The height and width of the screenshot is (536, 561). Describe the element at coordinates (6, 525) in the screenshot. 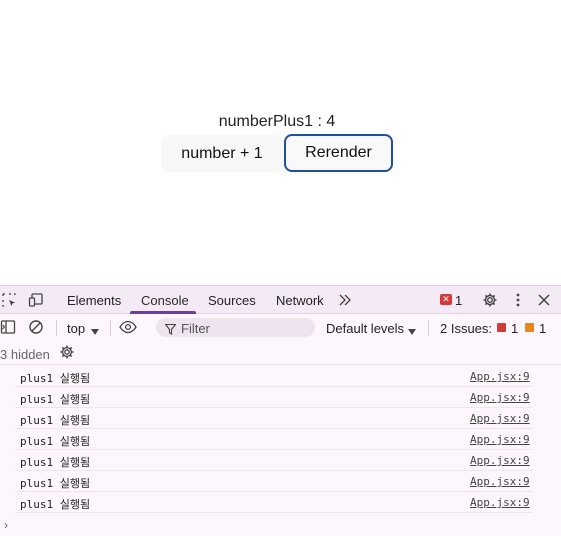

I see `console-prompt: ›` at that location.